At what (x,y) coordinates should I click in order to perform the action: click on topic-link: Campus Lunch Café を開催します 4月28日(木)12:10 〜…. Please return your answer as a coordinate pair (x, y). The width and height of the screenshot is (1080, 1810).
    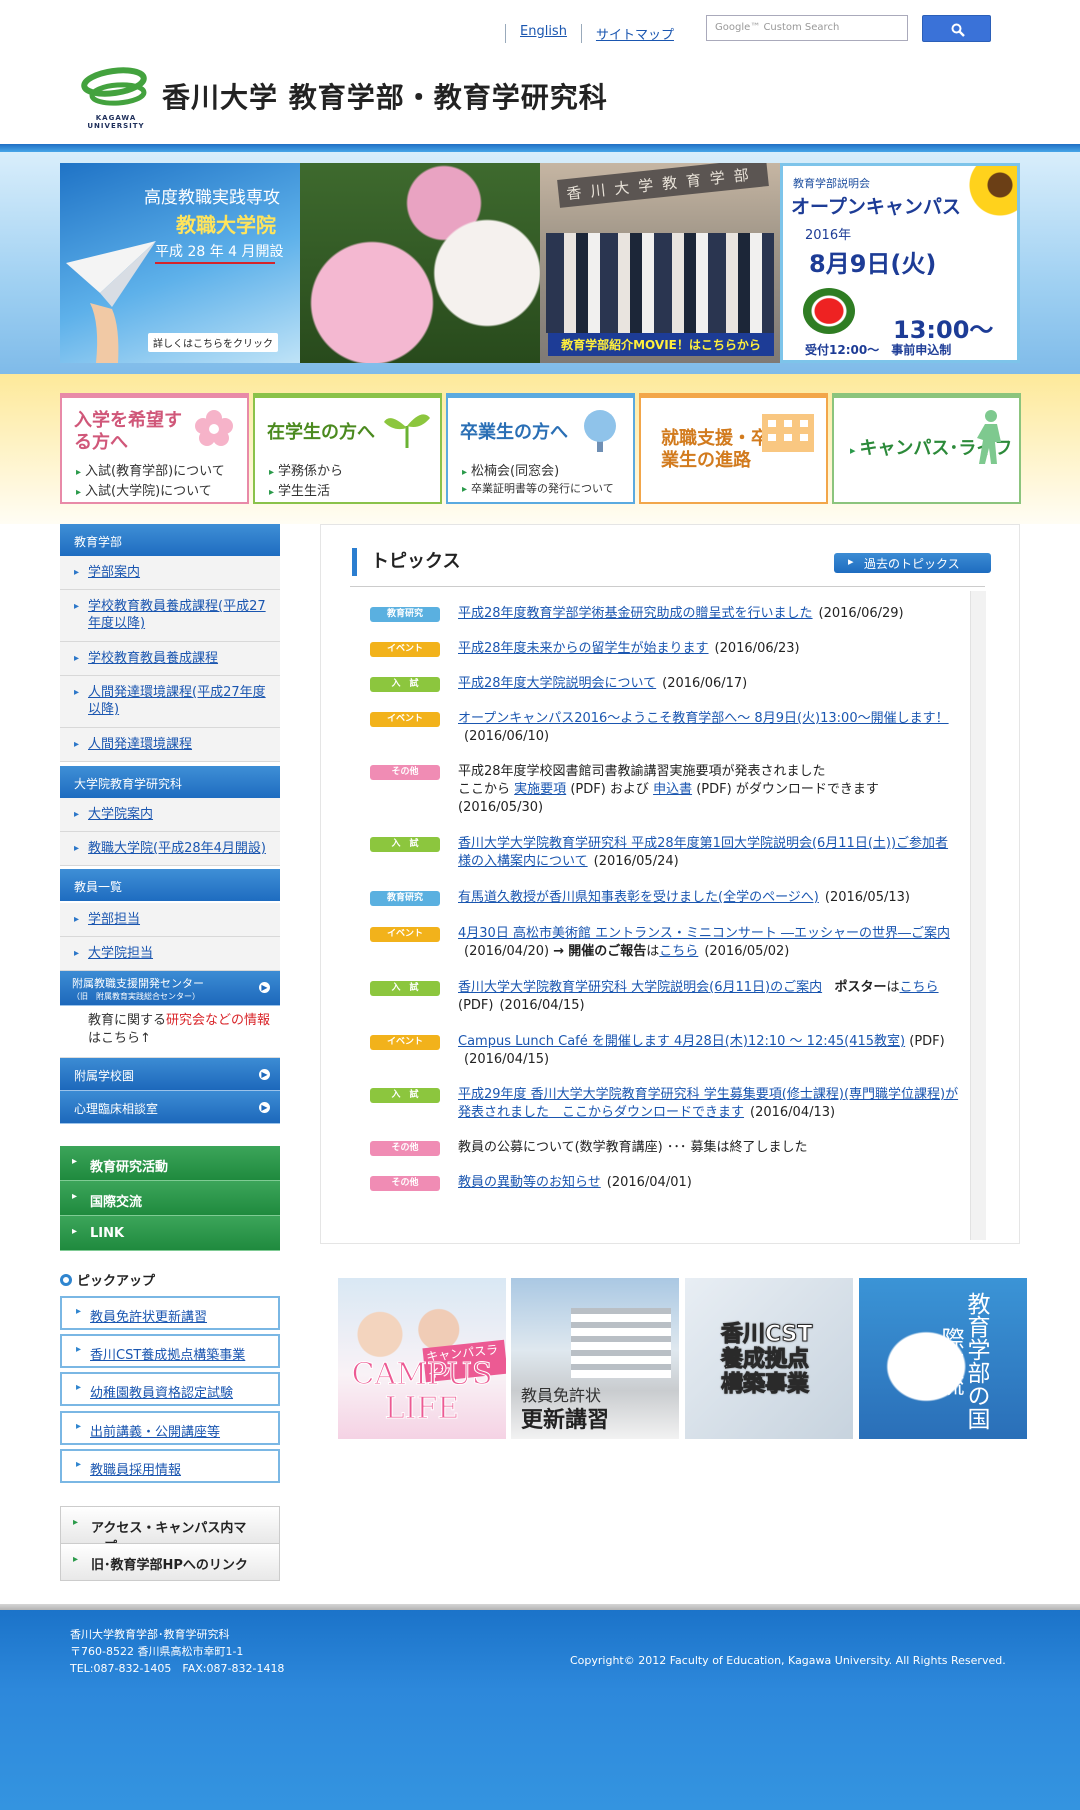
    Looking at the image, I should click on (681, 1041).